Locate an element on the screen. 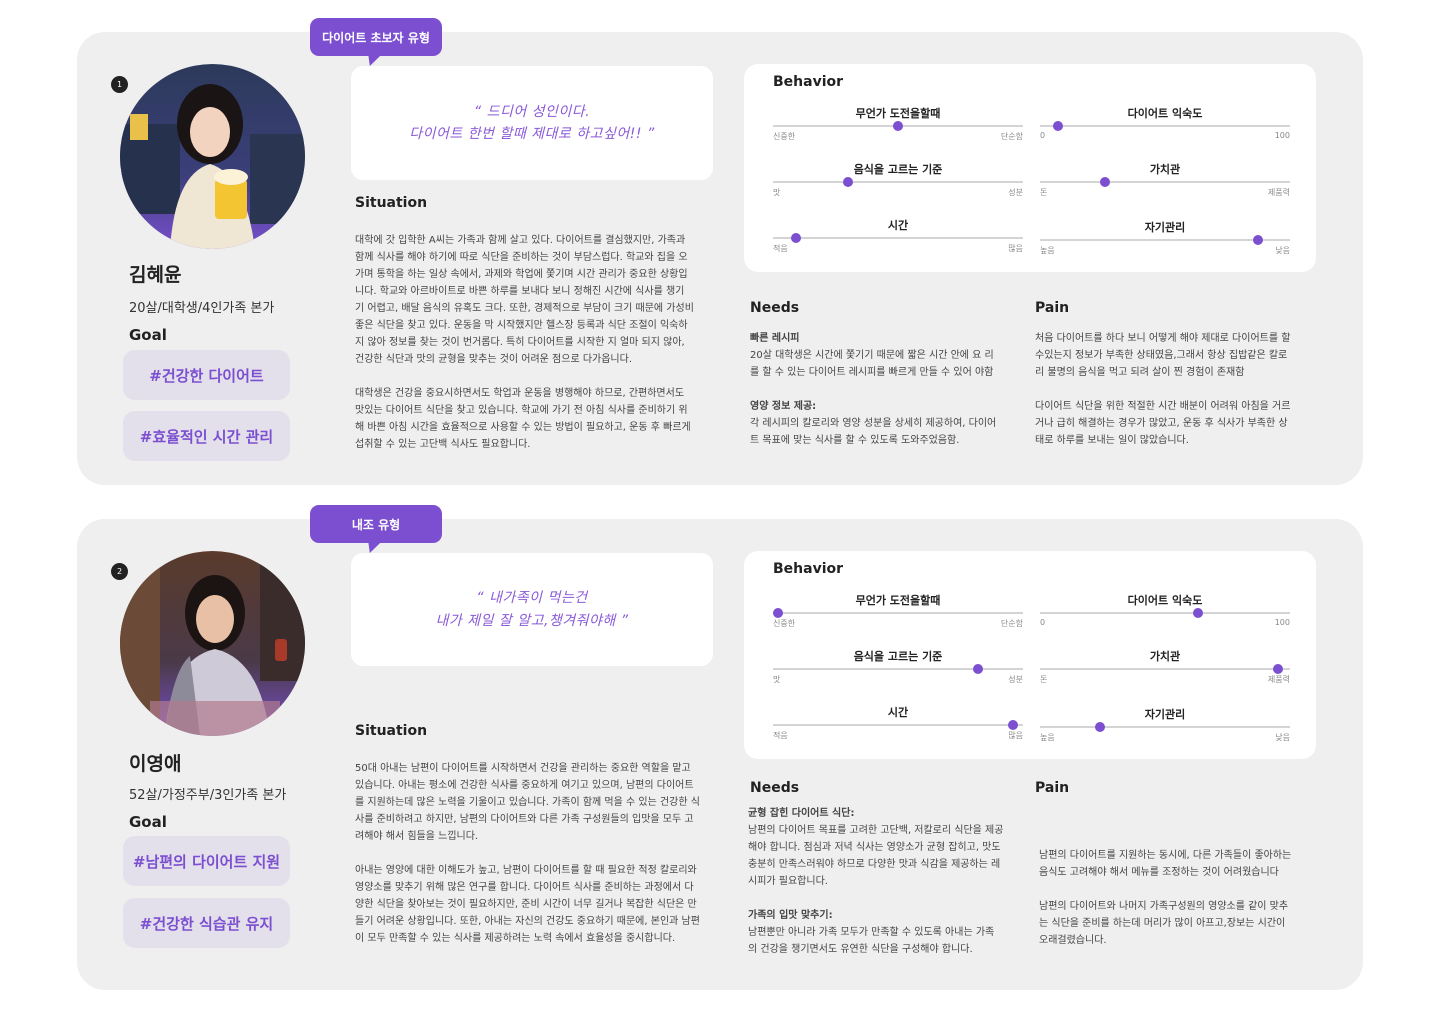  persona-info: 20살/대학생/4인가족 본가 is located at coordinates (202, 308).